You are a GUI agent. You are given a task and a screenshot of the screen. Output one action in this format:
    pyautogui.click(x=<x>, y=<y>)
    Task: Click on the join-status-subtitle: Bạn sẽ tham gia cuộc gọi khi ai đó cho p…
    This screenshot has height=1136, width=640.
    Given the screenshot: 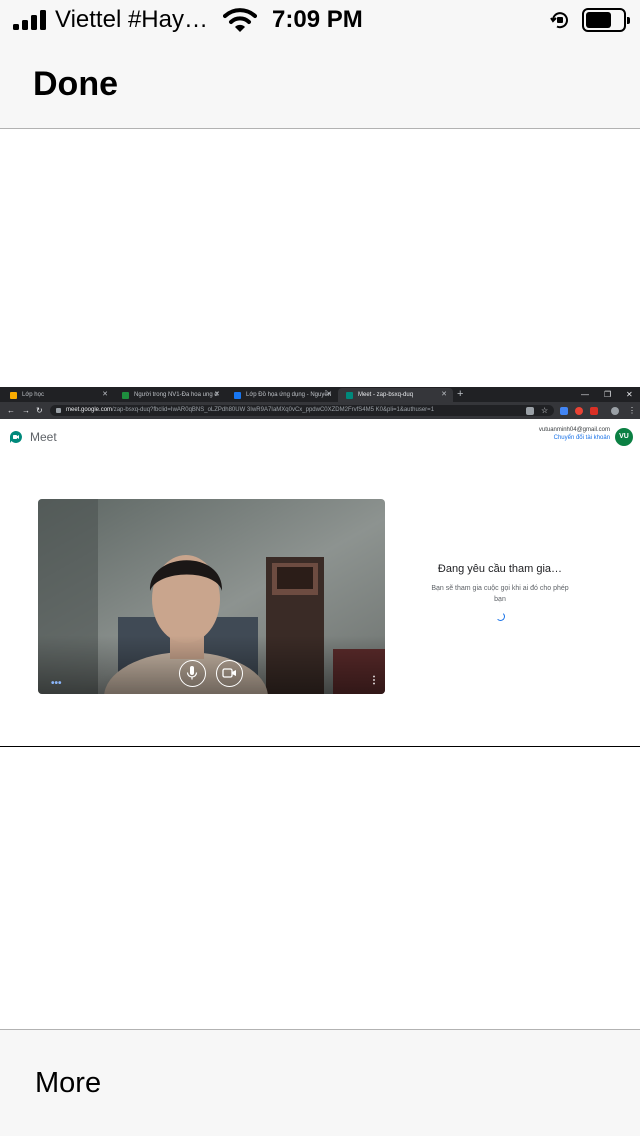 What is the action you would take?
    pyautogui.click(x=500, y=594)
    